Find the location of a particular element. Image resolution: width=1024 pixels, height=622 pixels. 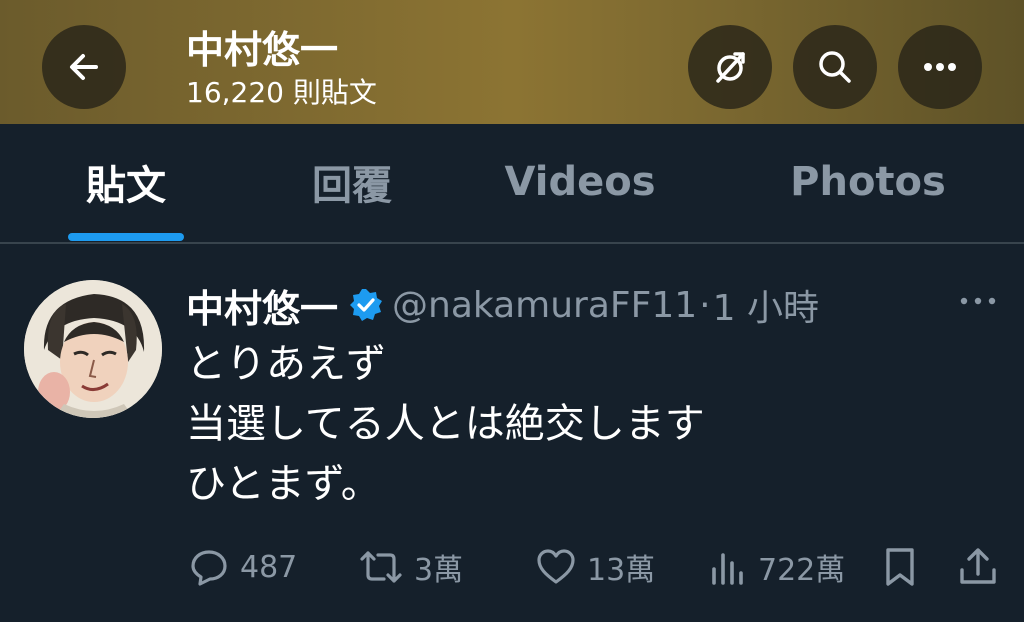

active-tab-indicator is located at coordinates (126, 237).